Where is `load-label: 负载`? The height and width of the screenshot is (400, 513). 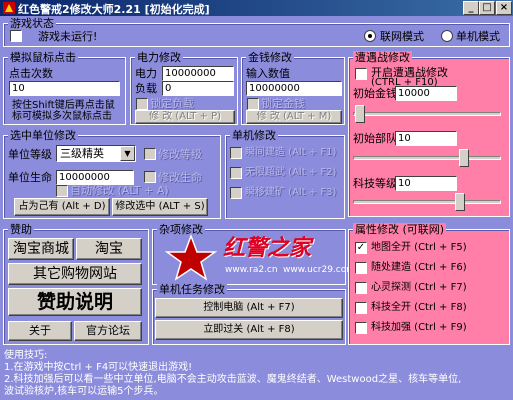
load-label: 负载 is located at coordinates (146, 88).